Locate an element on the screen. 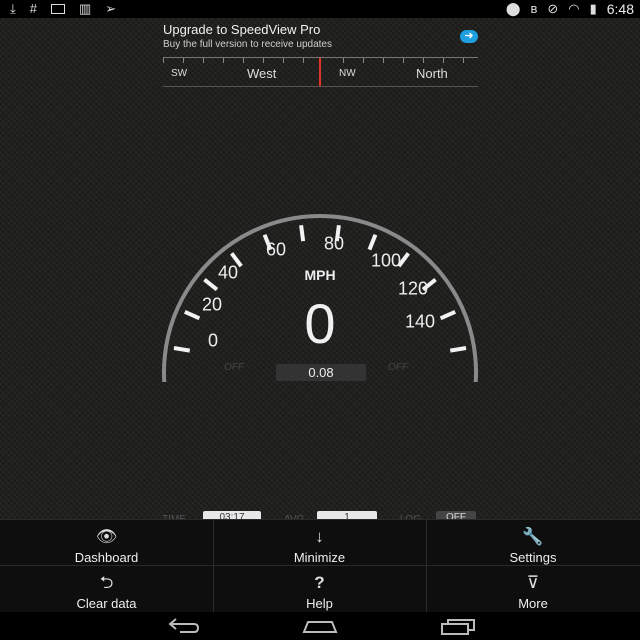 This screenshot has height=640, width=640. menu-item-more: ⊽ More is located at coordinates (533, 589).